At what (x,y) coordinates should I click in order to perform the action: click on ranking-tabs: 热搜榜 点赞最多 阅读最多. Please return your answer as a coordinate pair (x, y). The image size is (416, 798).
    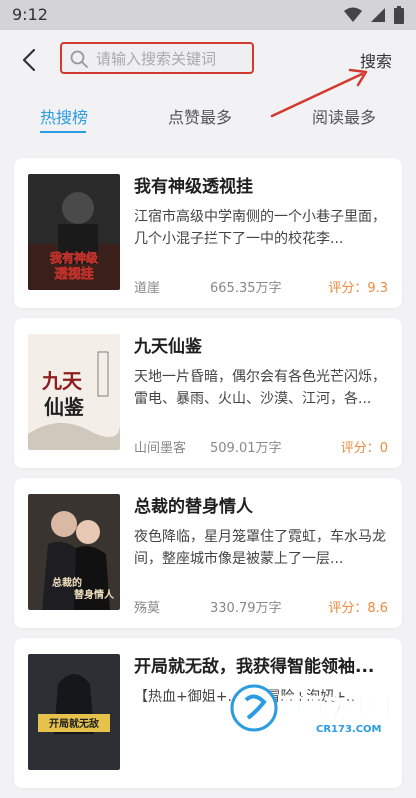
    Looking at the image, I should click on (208, 118).